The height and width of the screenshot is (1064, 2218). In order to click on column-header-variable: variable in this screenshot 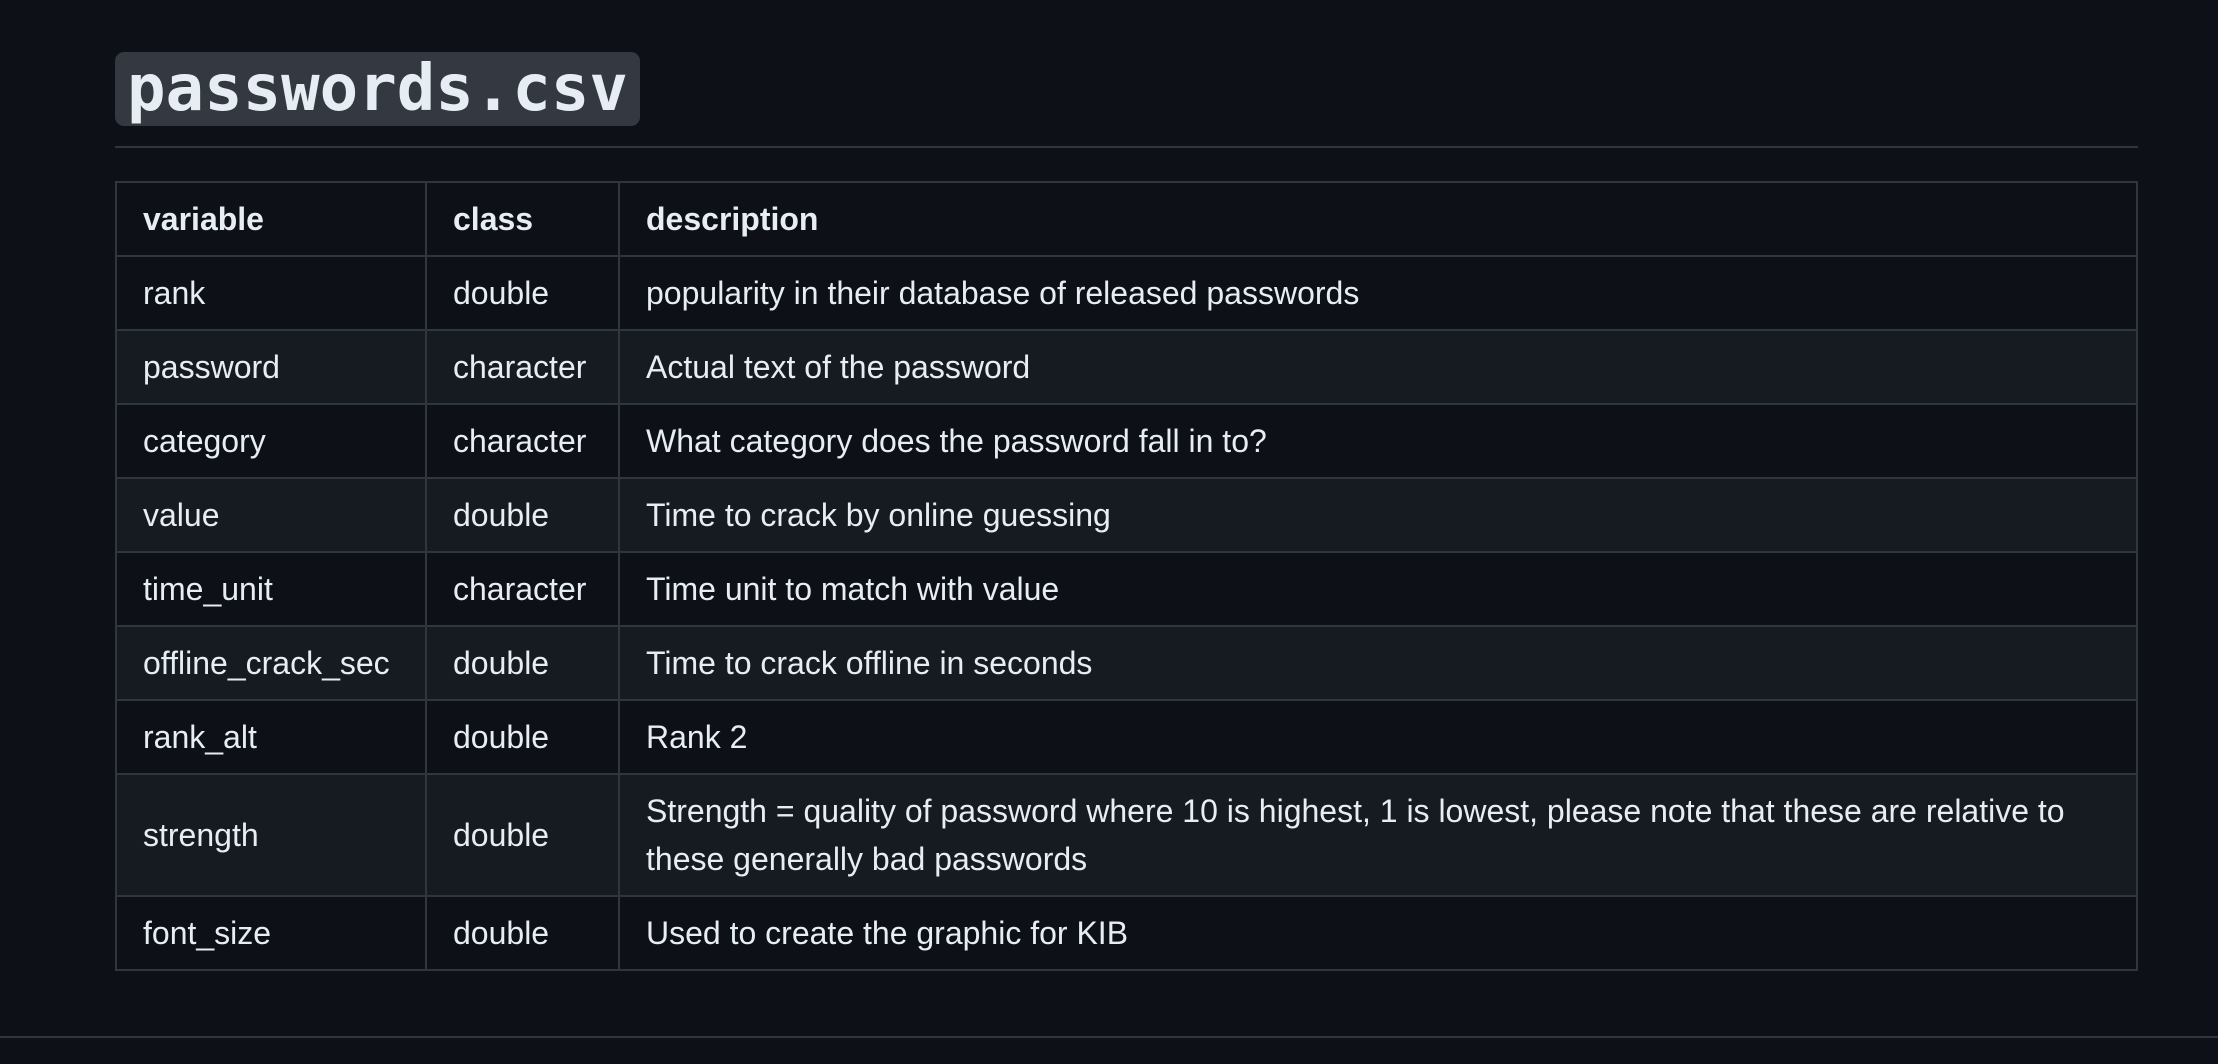, I will do `click(271, 219)`.